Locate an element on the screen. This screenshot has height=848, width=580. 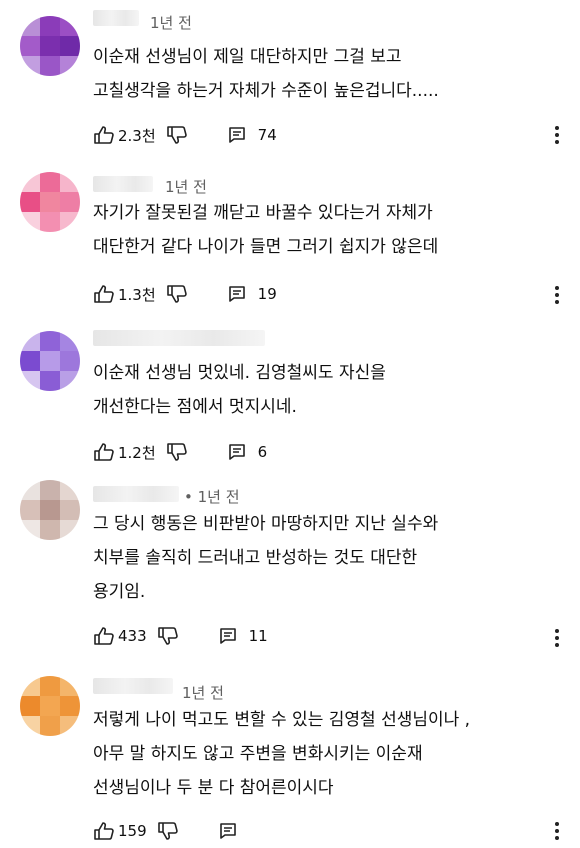
comment-actions: 1.2천 6 is located at coordinates (180, 452).